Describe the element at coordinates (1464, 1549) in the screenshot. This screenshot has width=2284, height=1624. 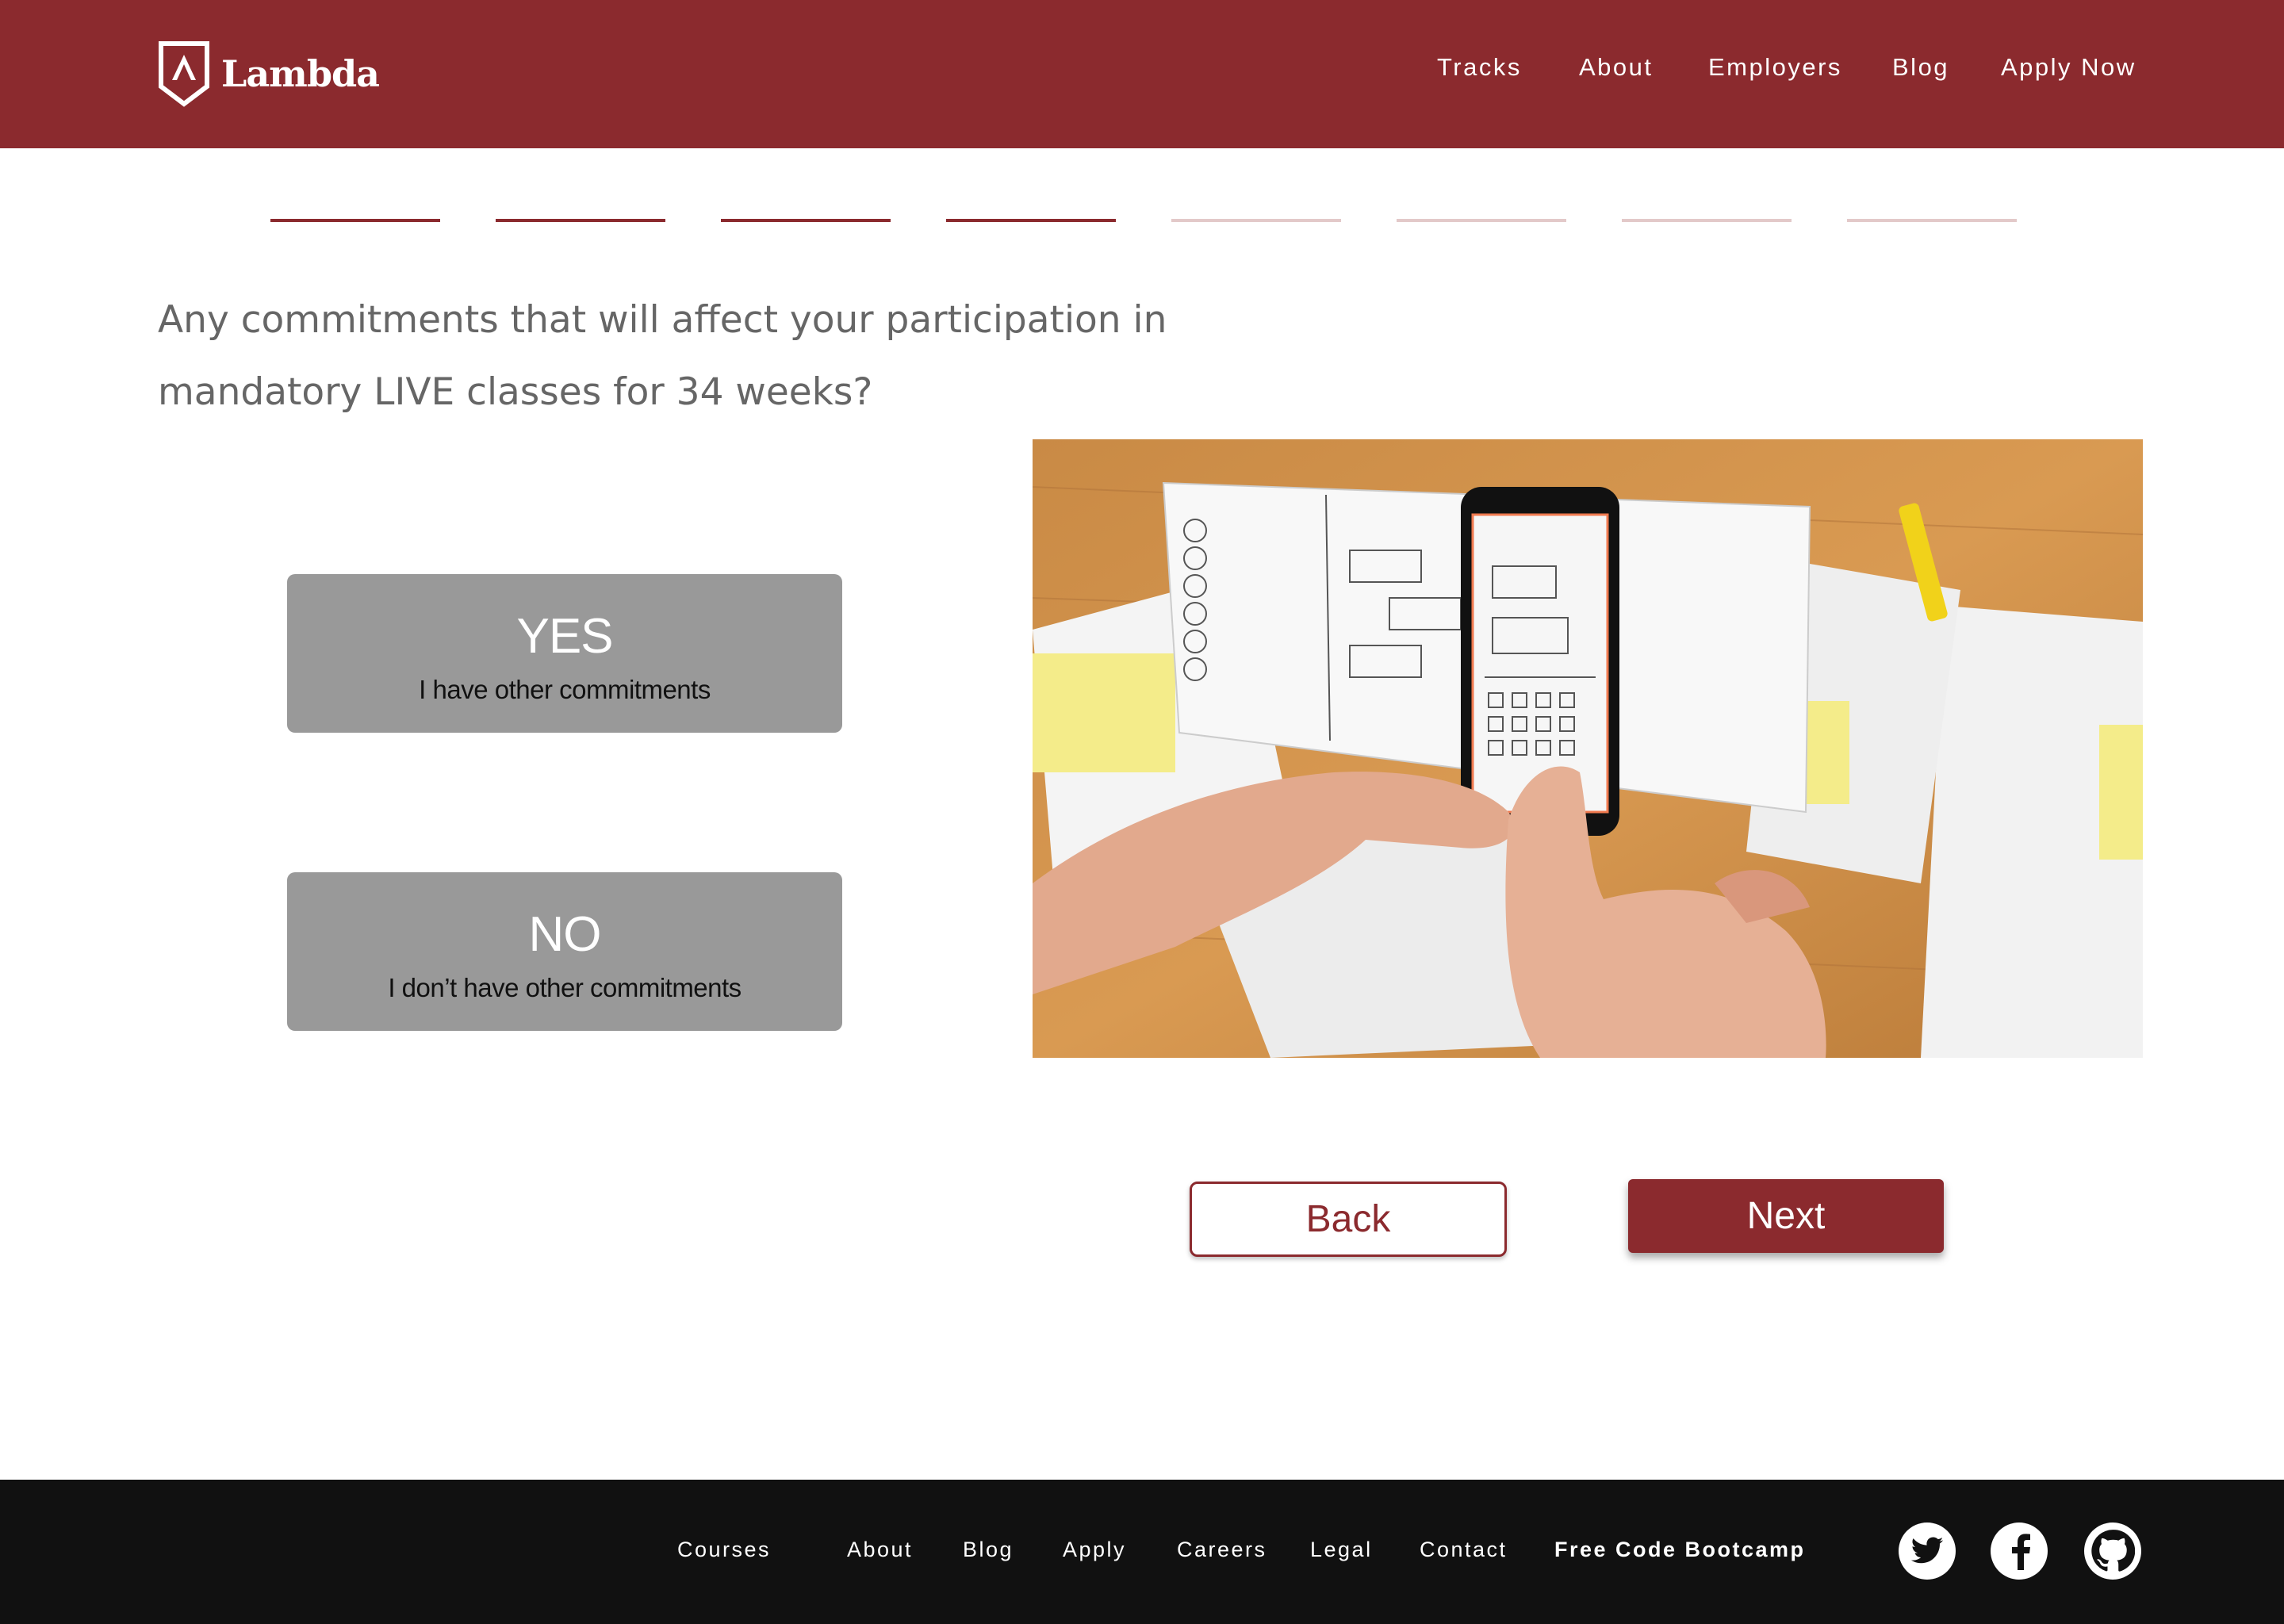
I see `footer-contact-link: Contact` at that location.